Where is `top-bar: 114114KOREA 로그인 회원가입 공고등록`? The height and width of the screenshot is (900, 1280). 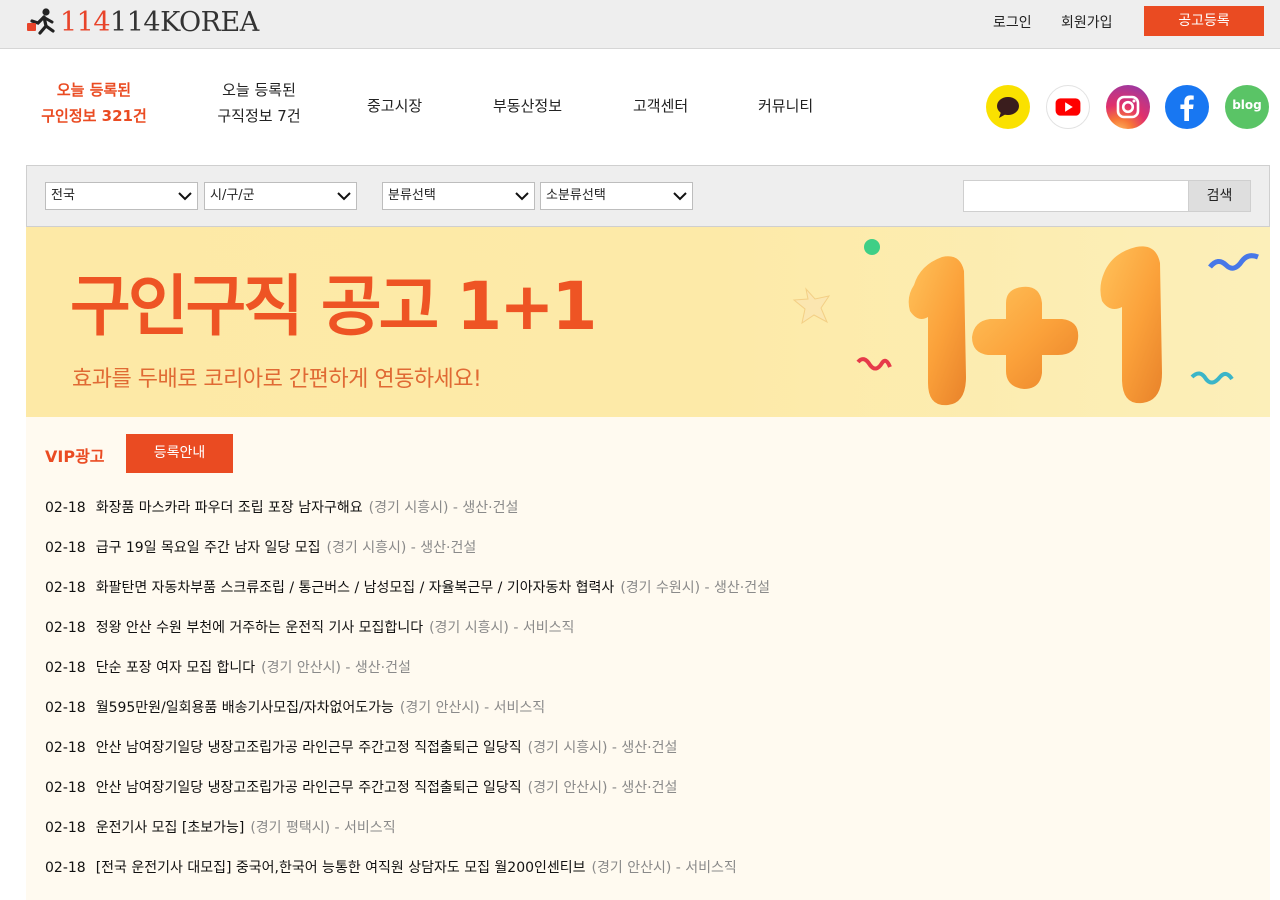
top-bar: 114114KOREA 로그인 회원가입 공고등록 is located at coordinates (640, 24).